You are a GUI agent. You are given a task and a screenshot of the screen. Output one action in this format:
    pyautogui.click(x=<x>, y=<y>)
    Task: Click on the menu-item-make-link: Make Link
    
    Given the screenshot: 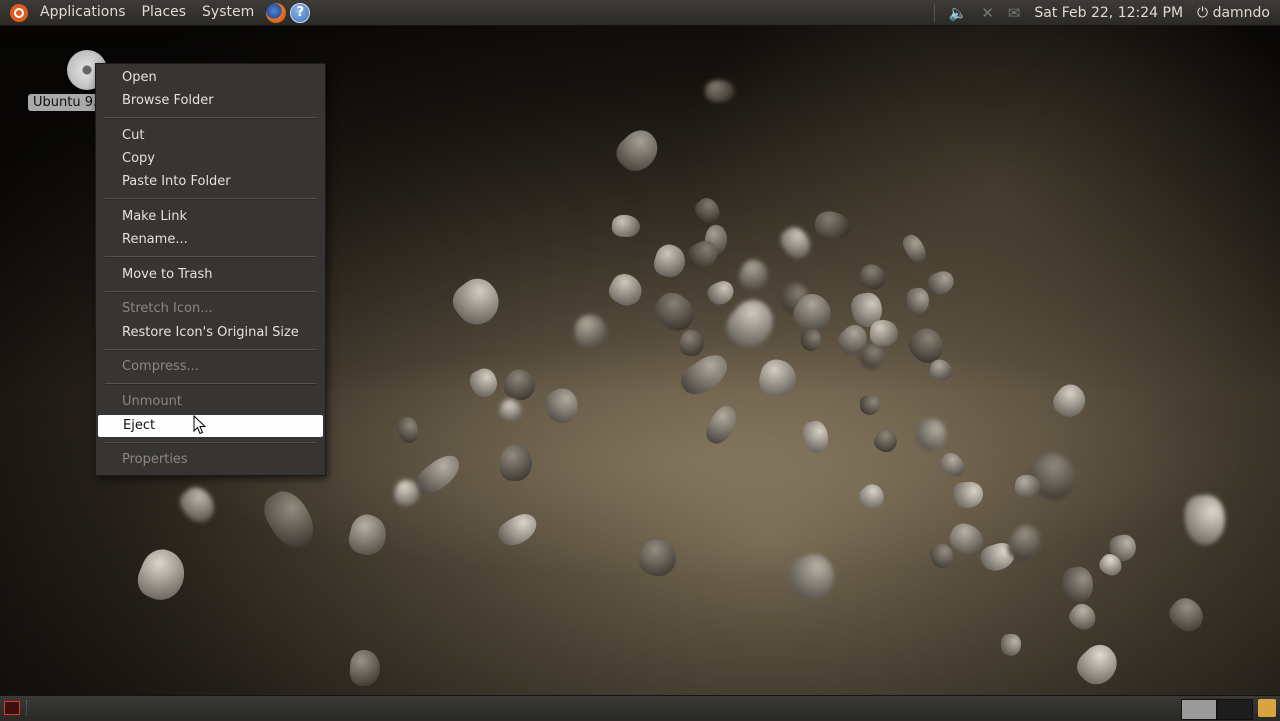 What is the action you would take?
    pyautogui.click(x=210, y=217)
    